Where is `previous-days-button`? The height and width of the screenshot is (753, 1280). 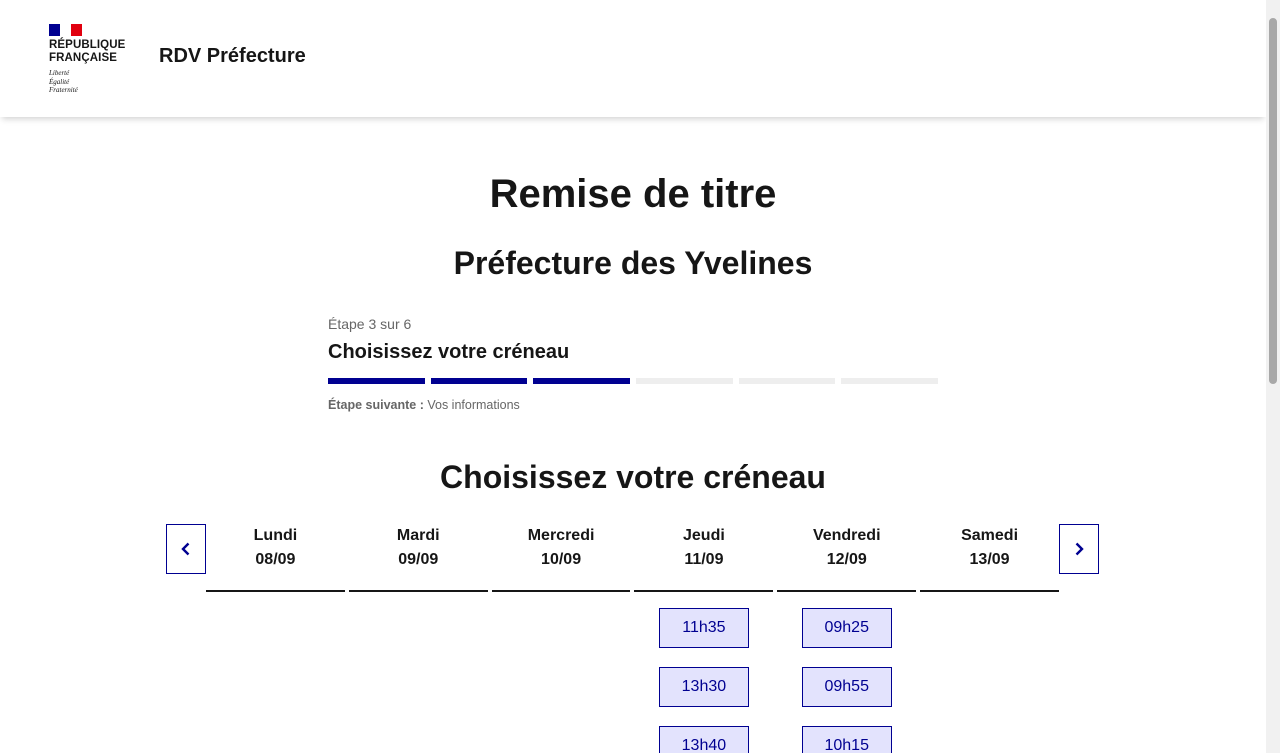 previous-days-button is located at coordinates (186, 549).